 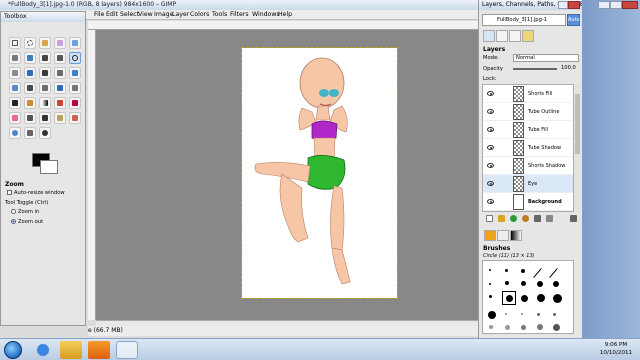 What do you see at coordinates (199, 15) in the screenshot?
I see `menu-colors: Colors` at bounding box center [199, 15].